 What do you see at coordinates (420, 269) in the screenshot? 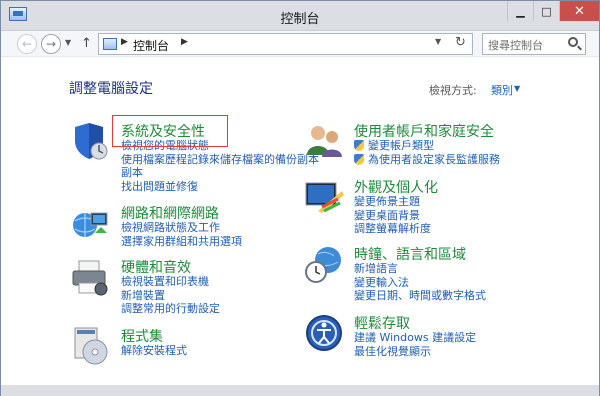
I see `link-add-language: 新增語言` at bounding box center [420, 269].